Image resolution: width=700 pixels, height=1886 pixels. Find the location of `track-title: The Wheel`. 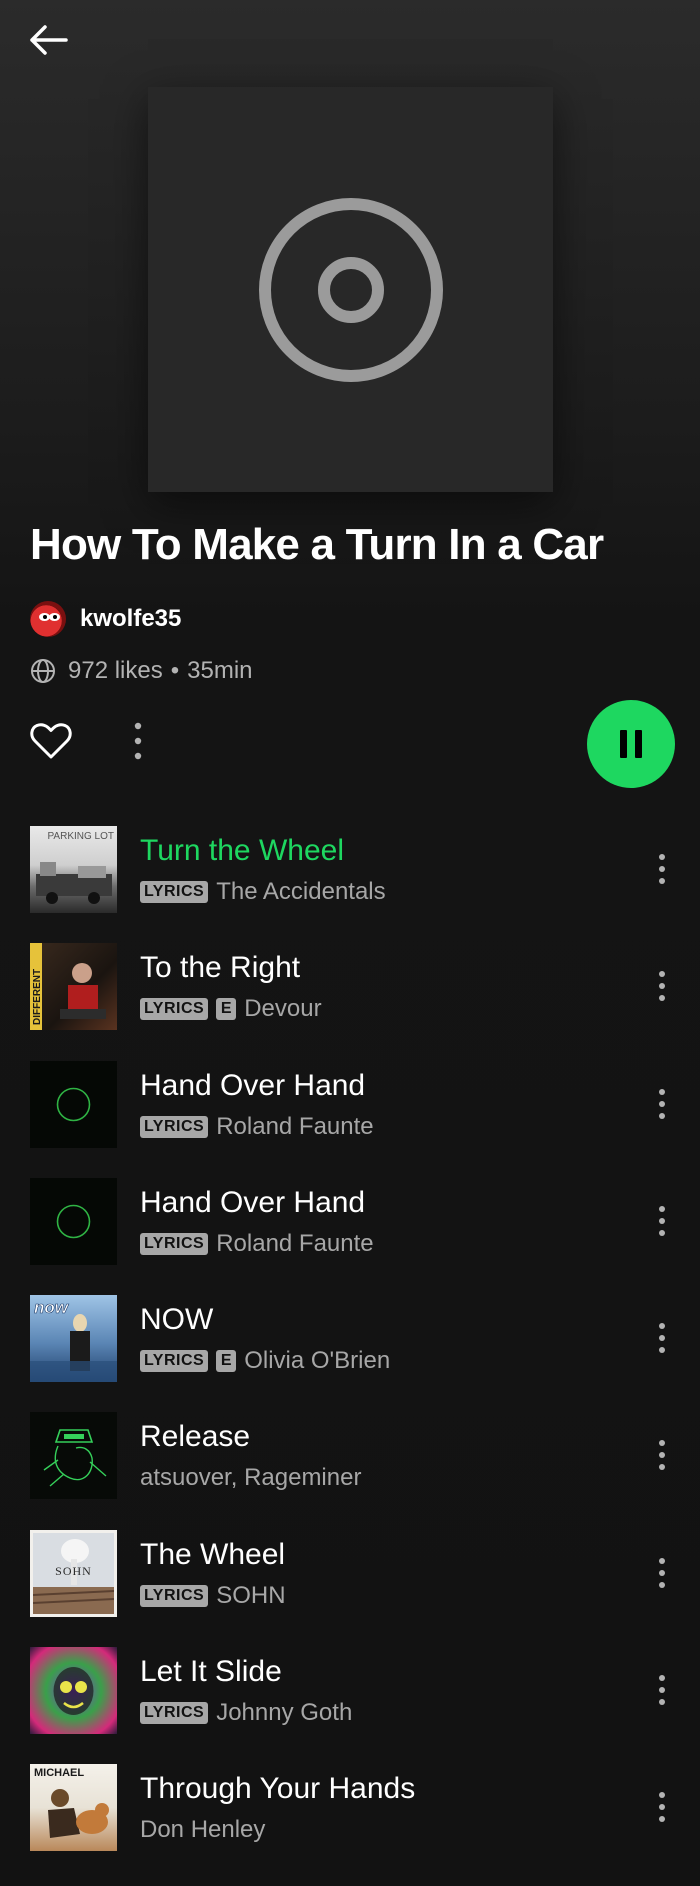

track-title: The Wheel is located at coordinates (213, 1554).